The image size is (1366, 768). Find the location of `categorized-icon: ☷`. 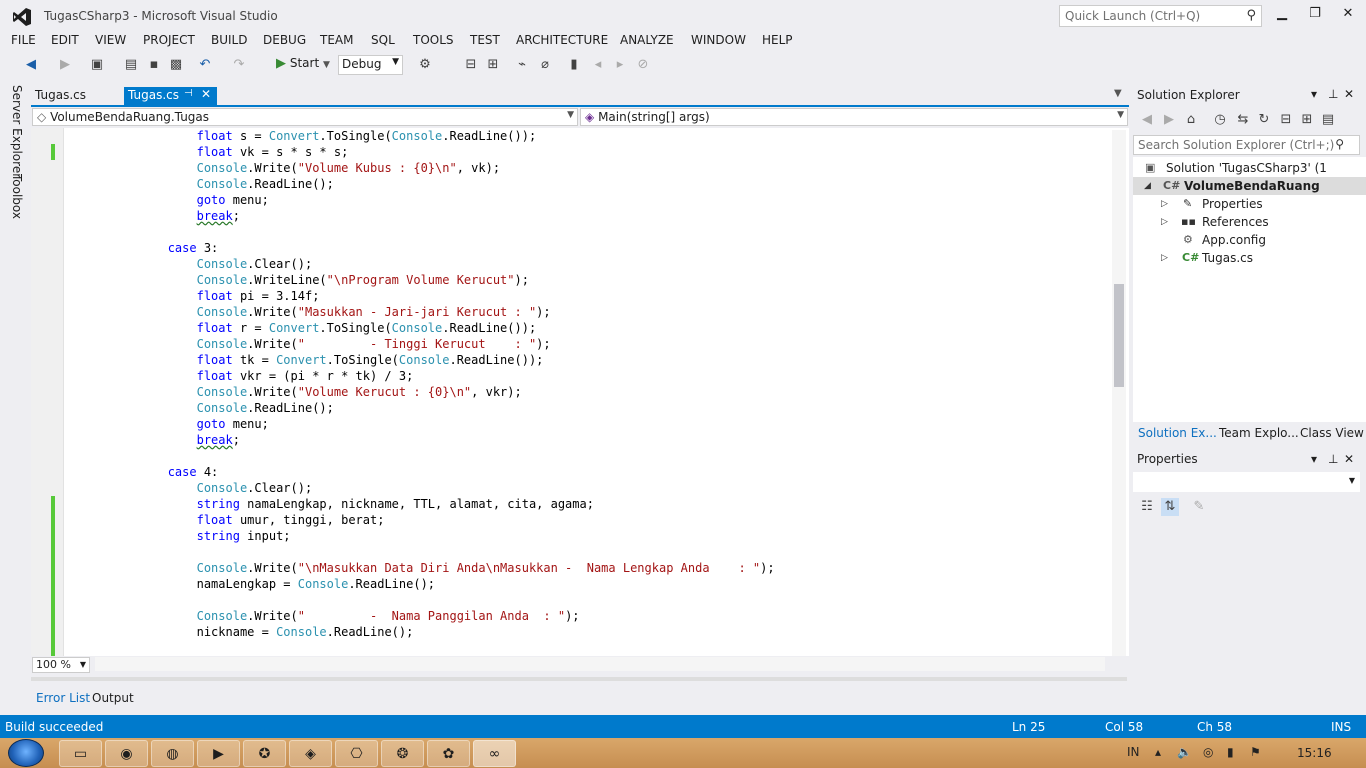

categorized-icon: ☷ is located at coordinates (1147, 507).